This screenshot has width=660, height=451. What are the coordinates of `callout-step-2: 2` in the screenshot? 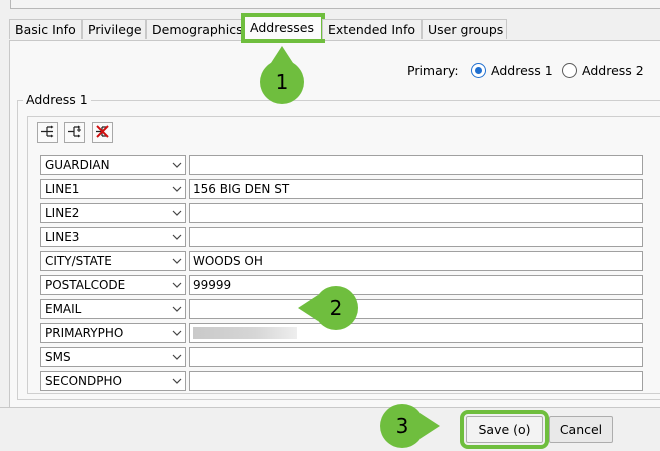 It's located at (328, 308).